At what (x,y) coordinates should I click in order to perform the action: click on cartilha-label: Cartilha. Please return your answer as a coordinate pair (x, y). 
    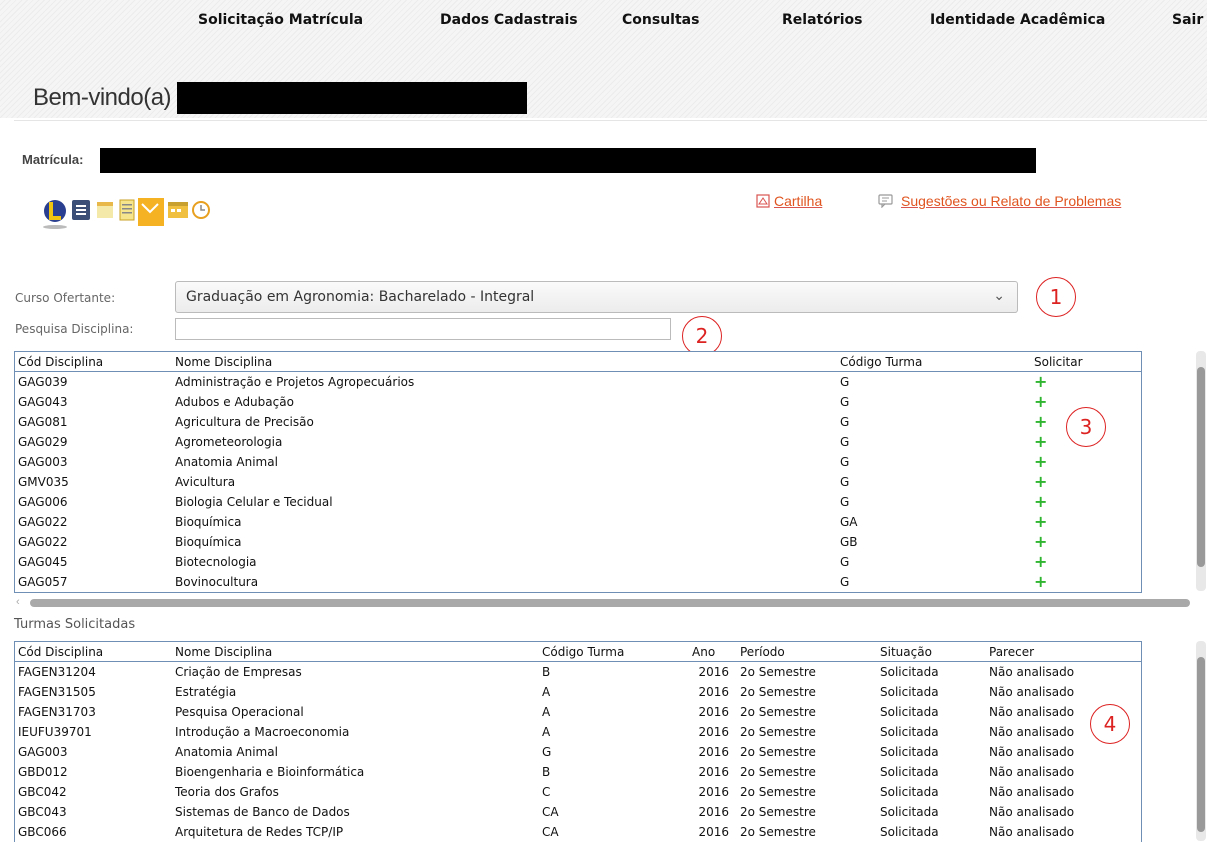
    Looking at the image, I should click on (798, 201).